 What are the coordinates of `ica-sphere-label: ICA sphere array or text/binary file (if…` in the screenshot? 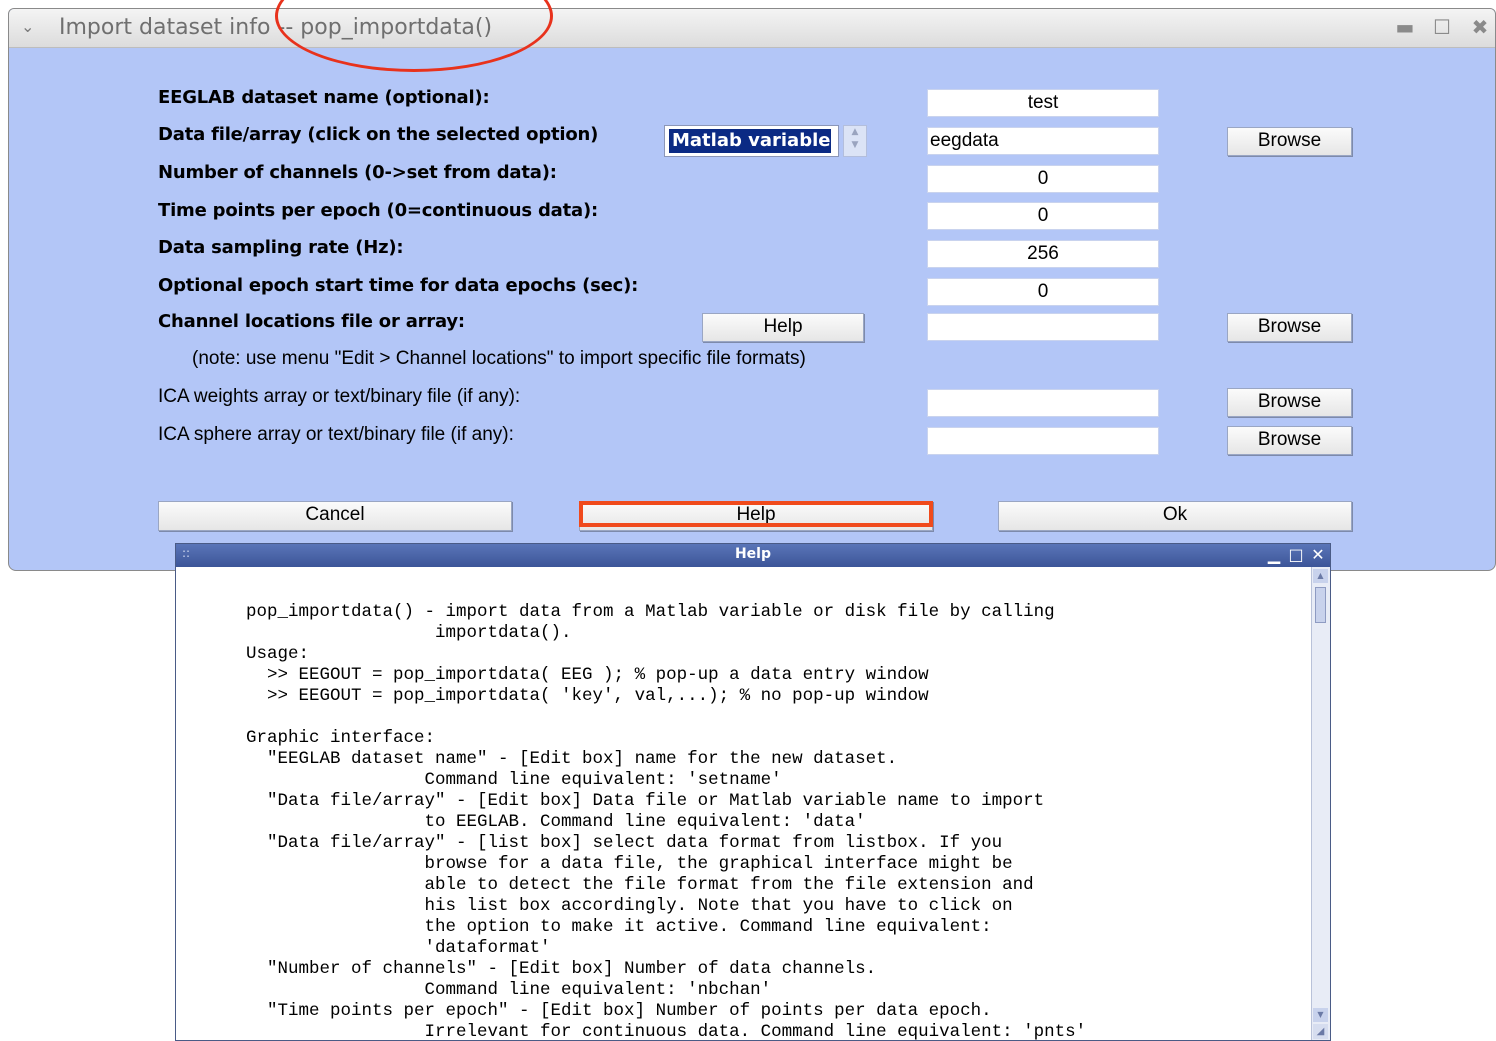 It's located at (336, 434).